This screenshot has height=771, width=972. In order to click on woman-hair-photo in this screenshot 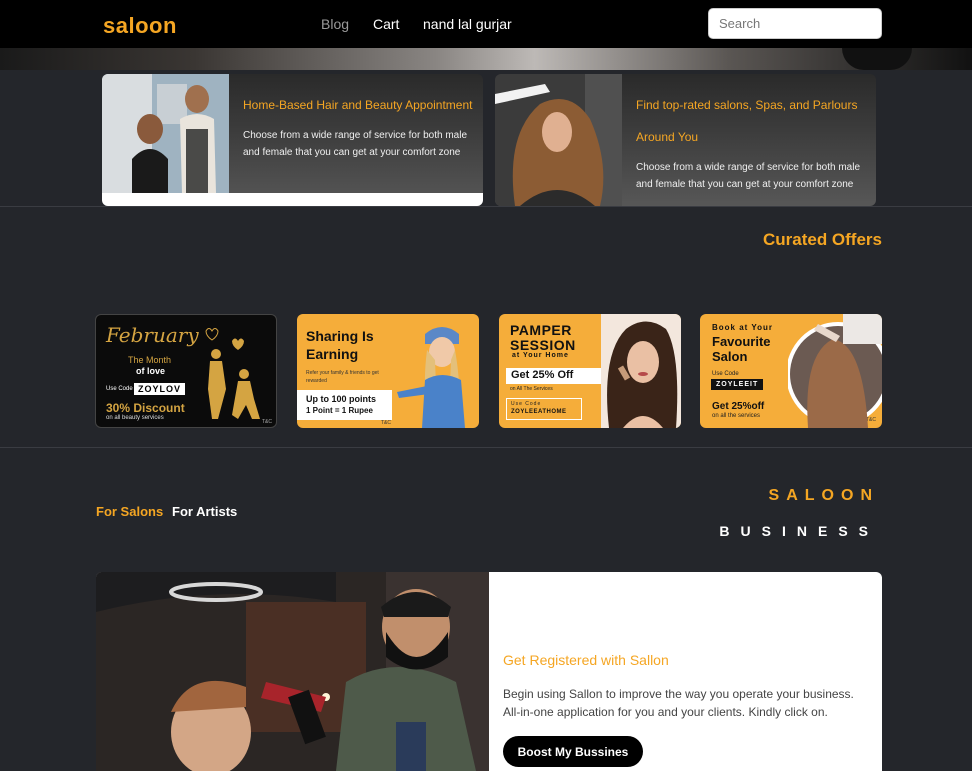, I will do `click(558, 140)`.